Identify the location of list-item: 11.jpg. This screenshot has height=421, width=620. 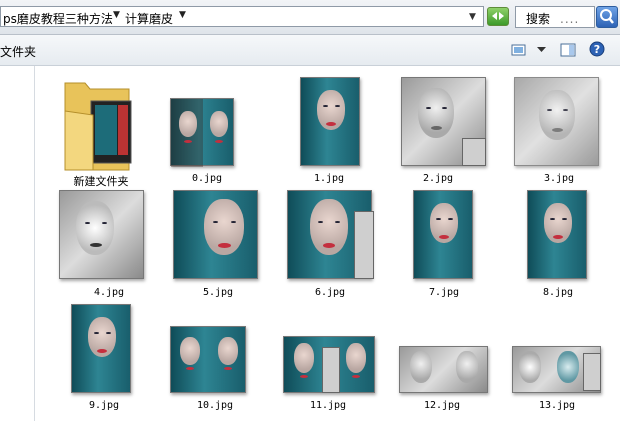
(329, 359).